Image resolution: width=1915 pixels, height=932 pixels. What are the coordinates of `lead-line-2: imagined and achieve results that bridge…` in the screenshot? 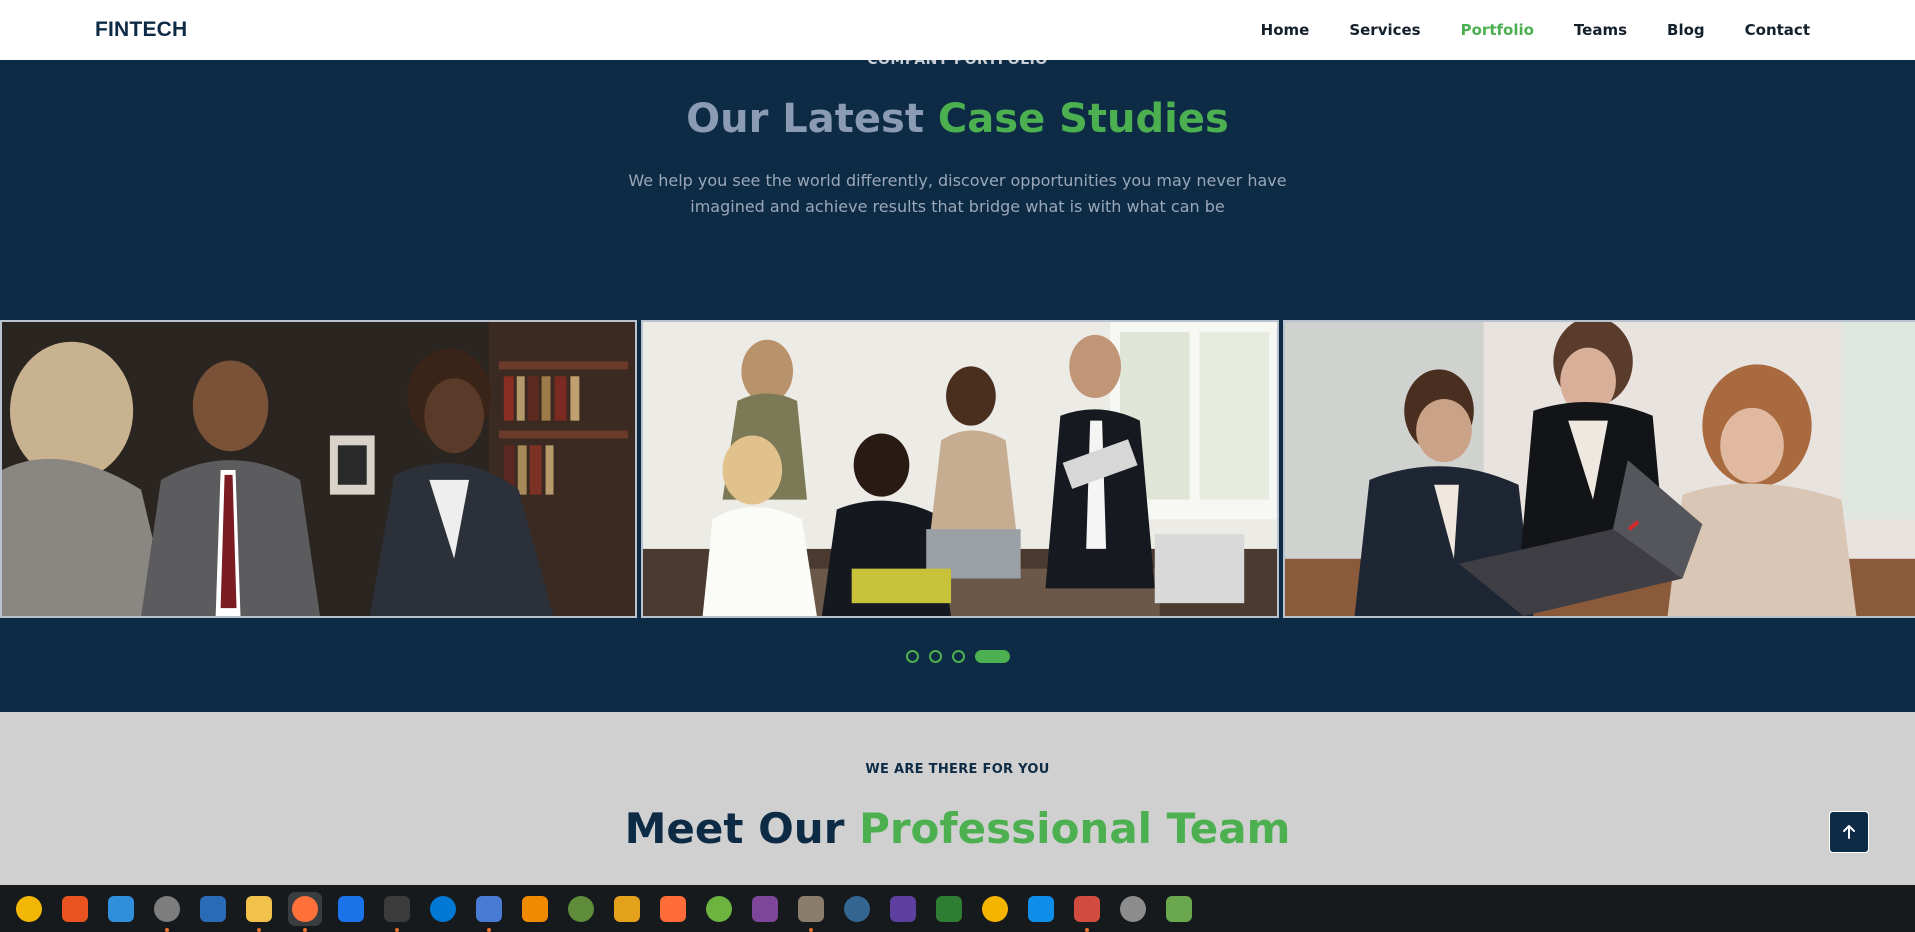 It's located at (957, 206).